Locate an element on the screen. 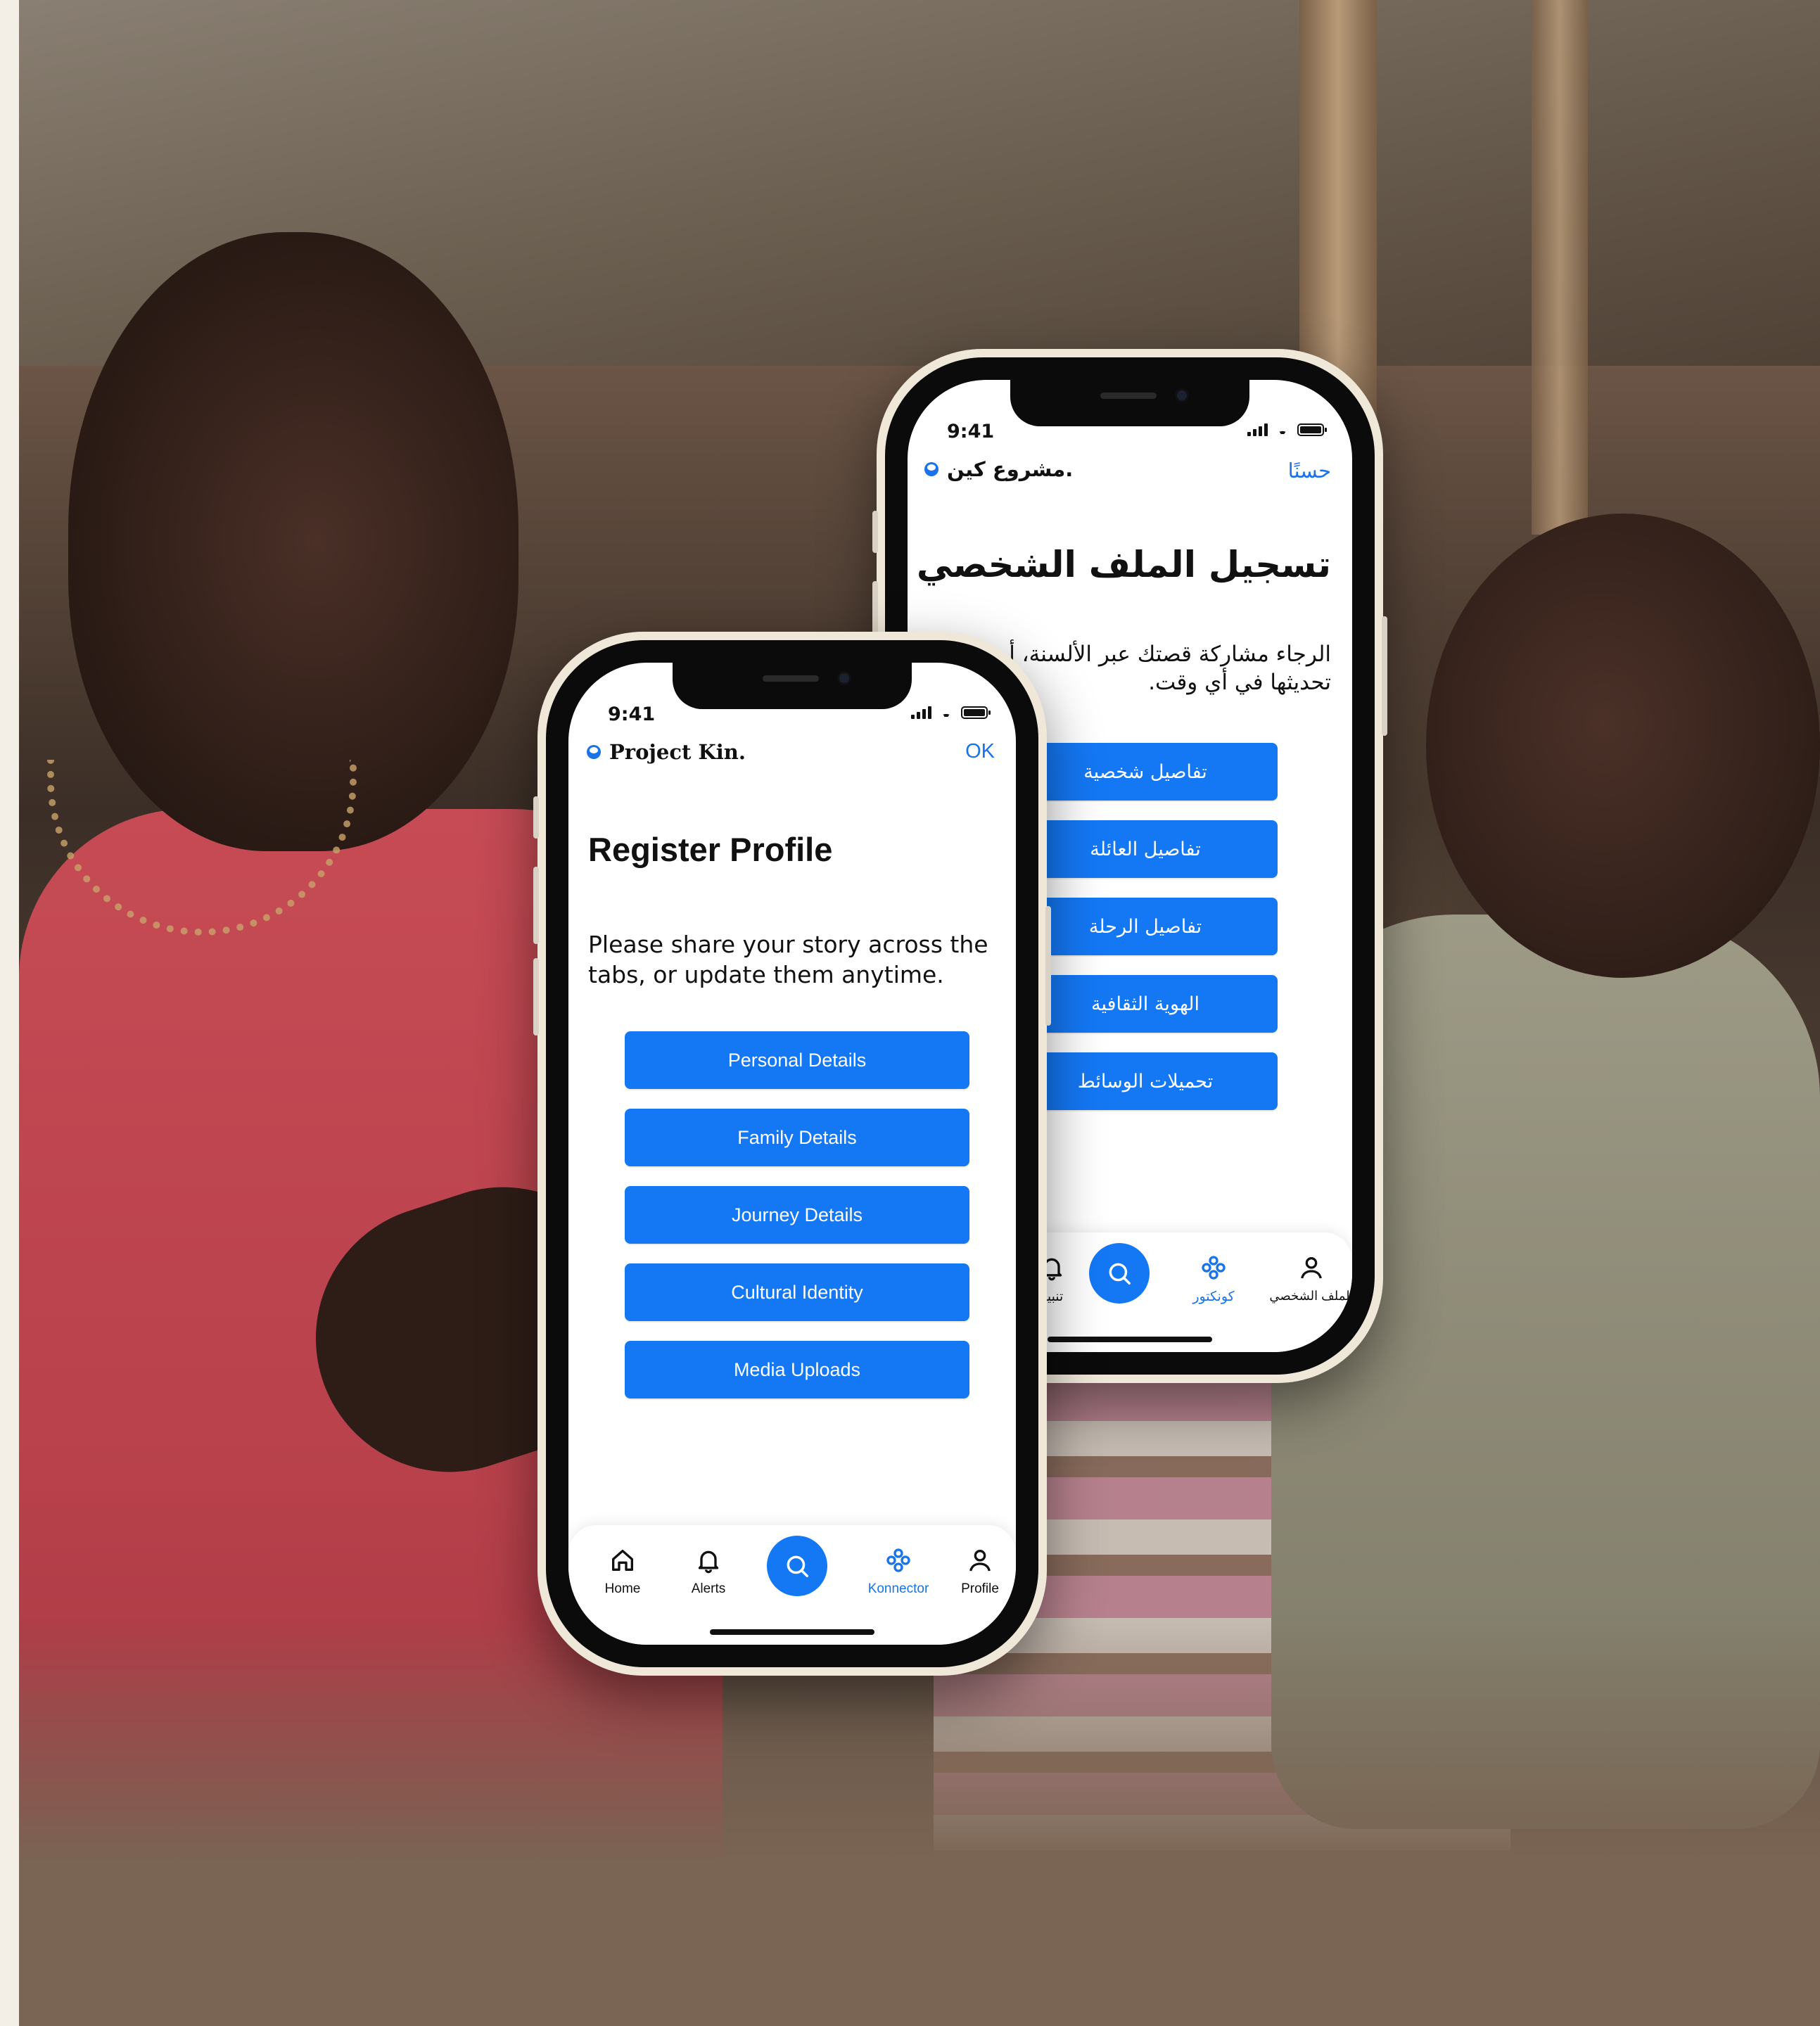  tab-label: Konnector is located at coordinates (898, 1589).